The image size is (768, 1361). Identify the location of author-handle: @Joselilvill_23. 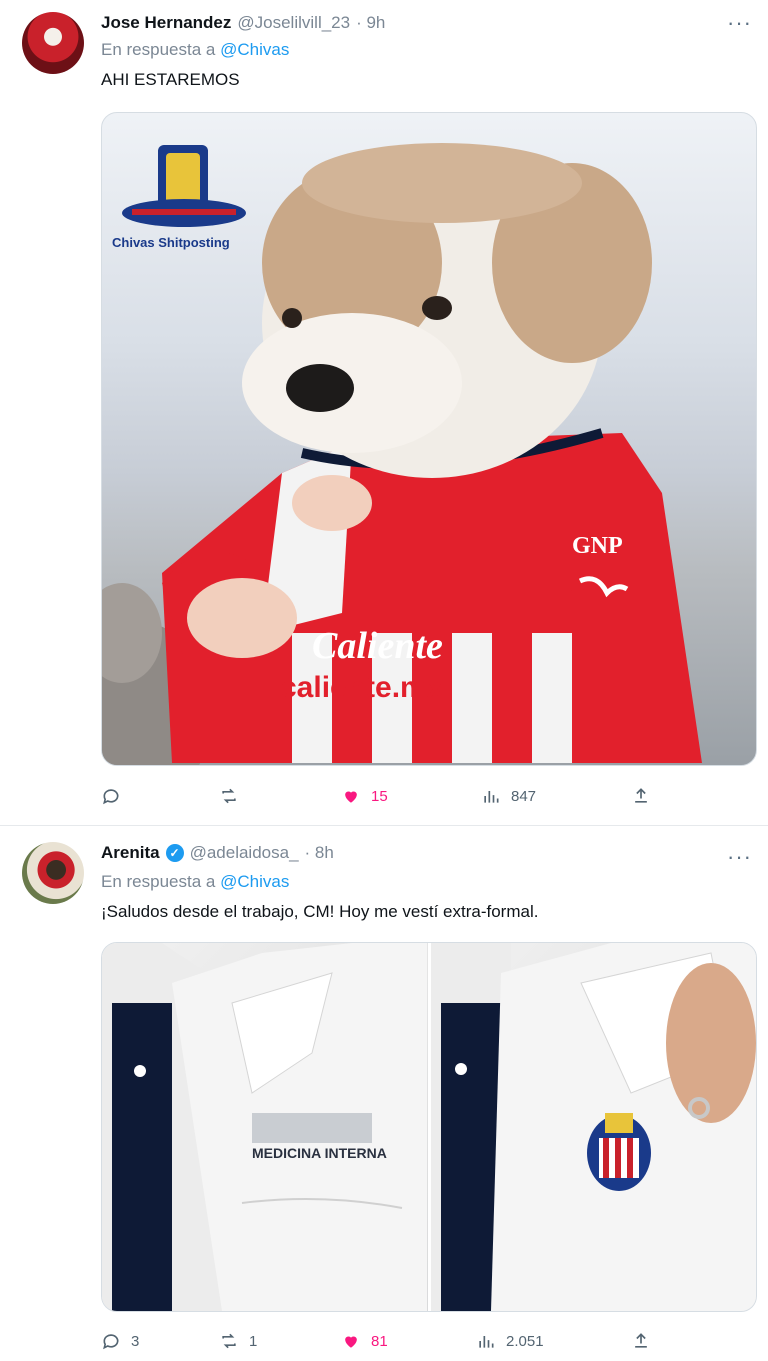
(293, 23).